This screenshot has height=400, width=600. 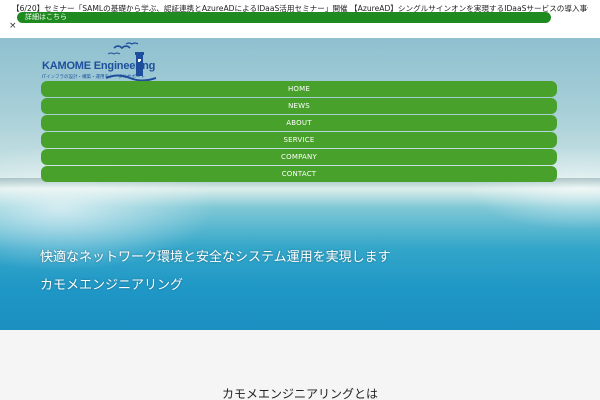 What do you see at coordinates (299, 140) in the screenshot?
I see `nav-item-service: SERVICE` at bounding box center [299, 140].